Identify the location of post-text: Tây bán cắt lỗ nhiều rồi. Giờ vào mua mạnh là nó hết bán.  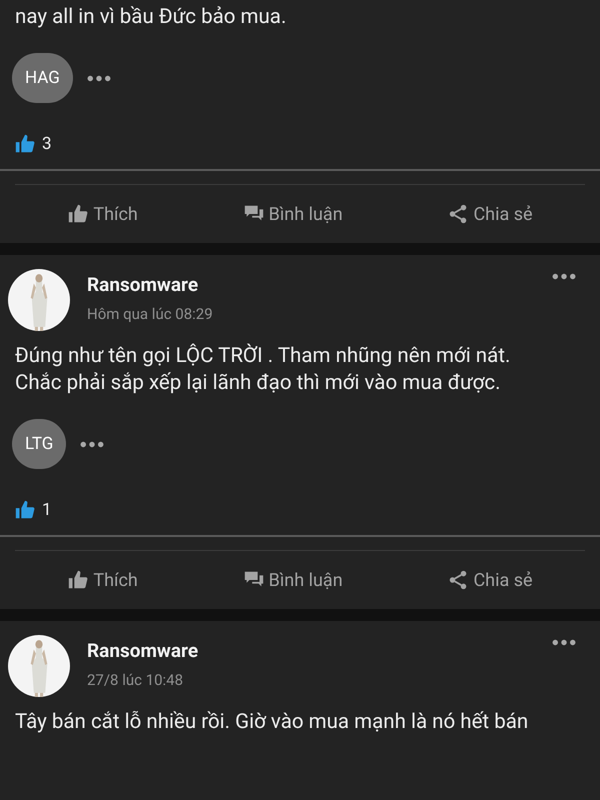
(272, 722).